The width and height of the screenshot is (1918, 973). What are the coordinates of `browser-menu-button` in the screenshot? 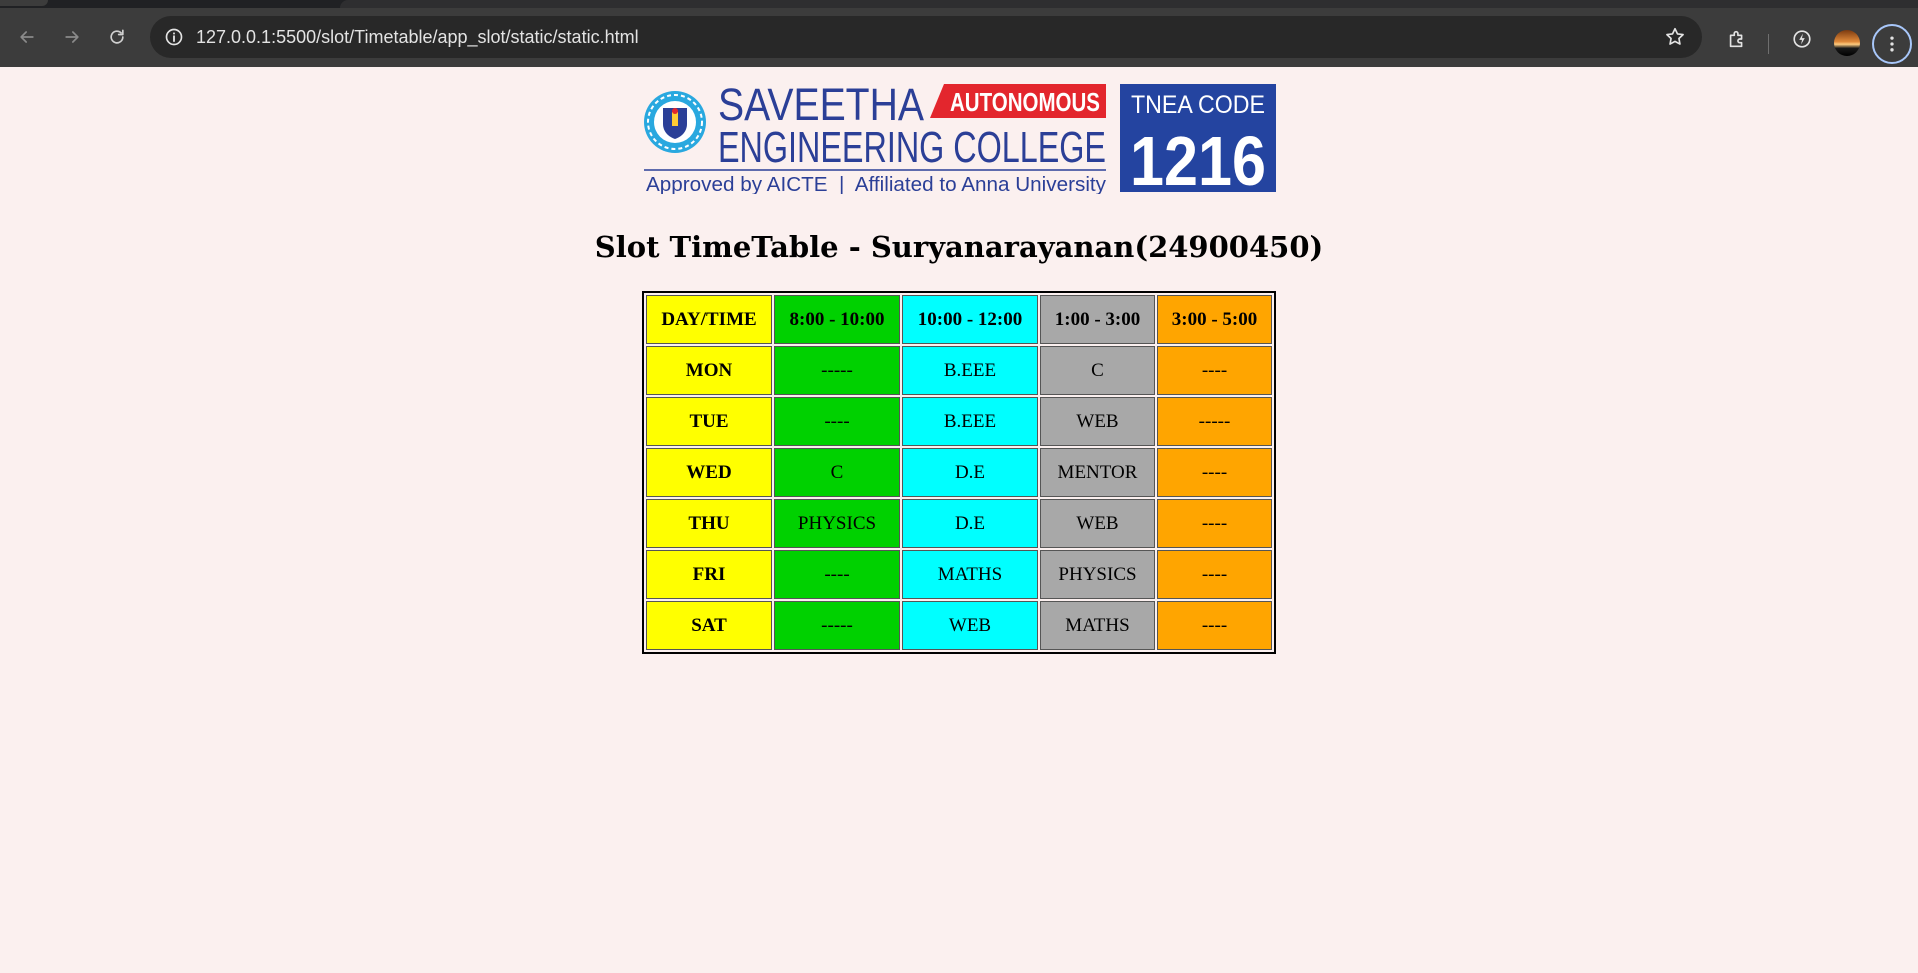 It's located at (1892, 44).